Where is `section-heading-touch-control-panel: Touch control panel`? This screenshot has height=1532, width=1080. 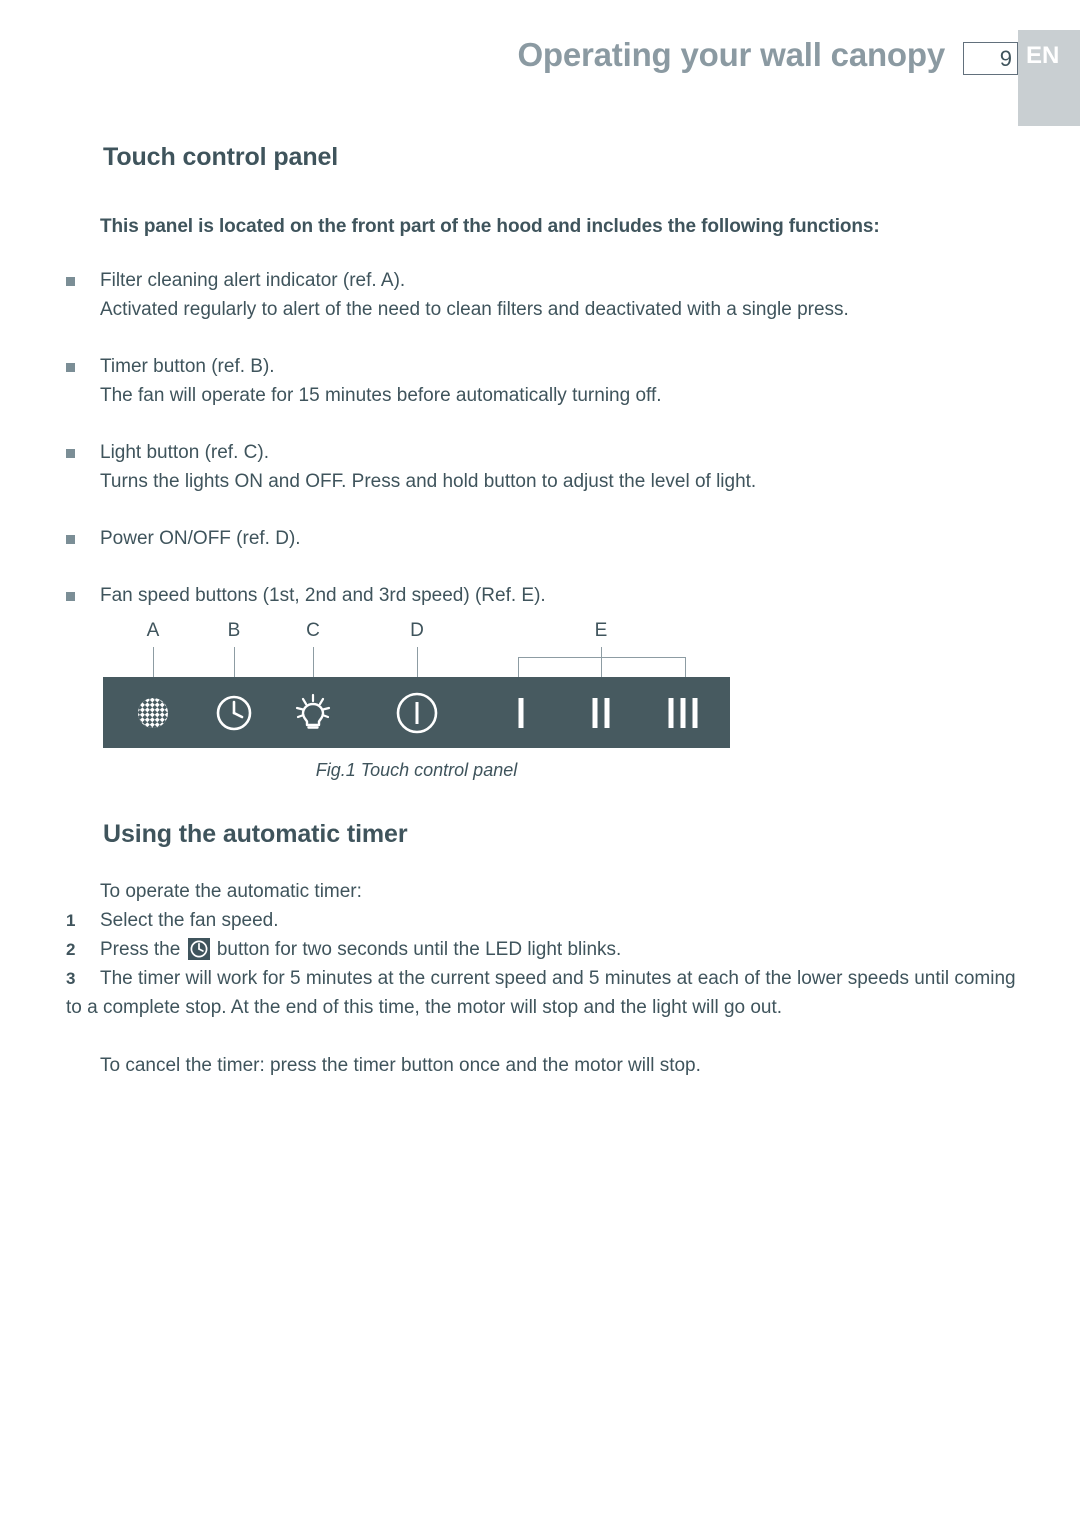
section-heading-touch-control-panel: Touch control panel is located at coordinates (221, 157).